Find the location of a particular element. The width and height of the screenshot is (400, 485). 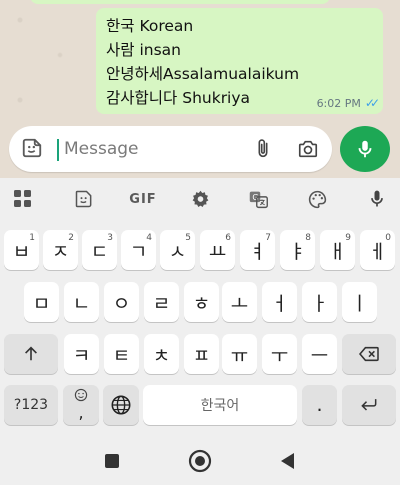

symbols-key-label: ?123 is located at coordinates (31, 405).